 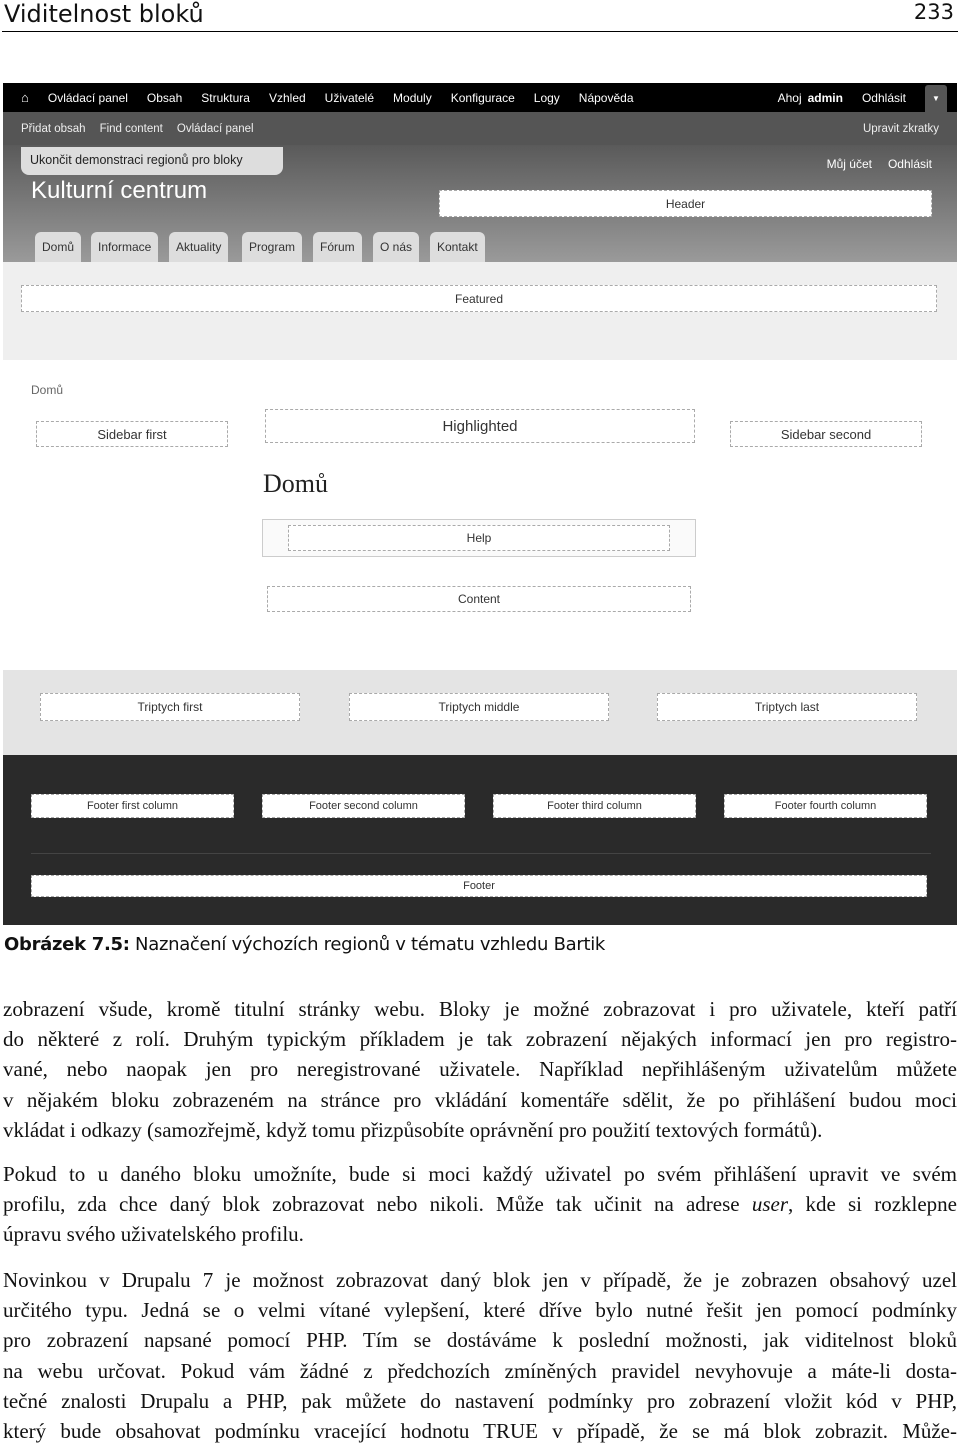 What do you see at coordinates (479, 298) in the screenshot?
I see `region-featured: Featured` at bounding box center [479, 298].